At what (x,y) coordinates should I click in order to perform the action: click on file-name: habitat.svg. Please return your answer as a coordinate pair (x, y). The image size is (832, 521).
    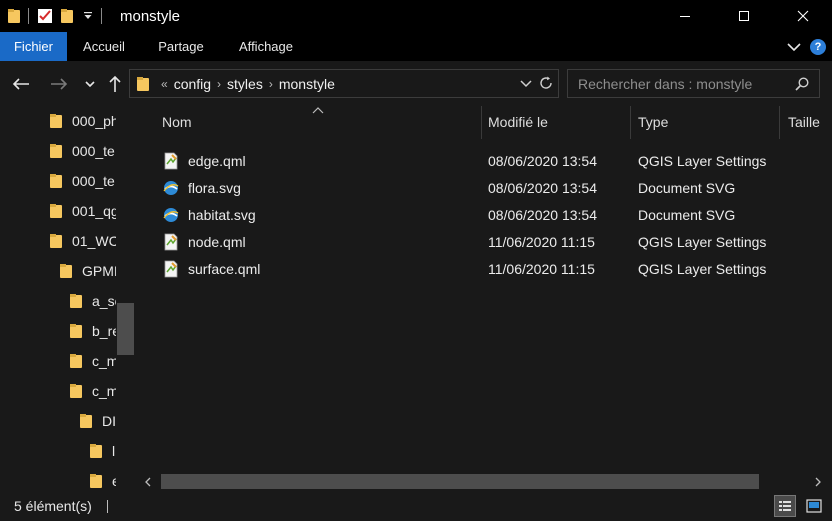
    Looking at the image, I should click on (222, 214).